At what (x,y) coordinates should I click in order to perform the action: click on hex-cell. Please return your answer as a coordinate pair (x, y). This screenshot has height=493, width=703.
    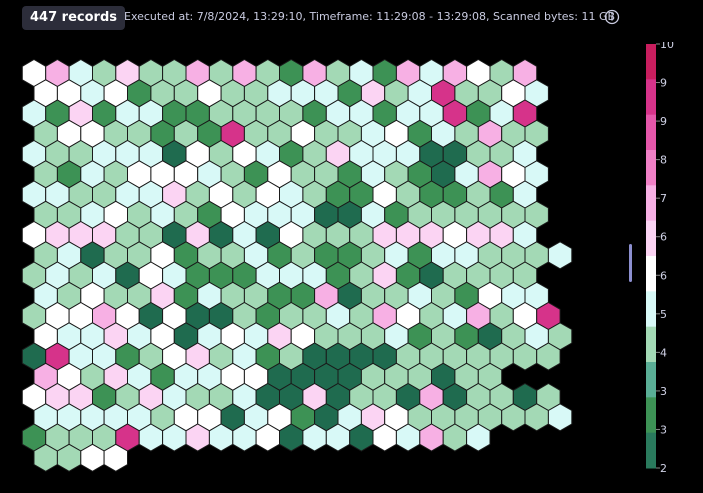
    Looking at the image, I should click on (560, 255).